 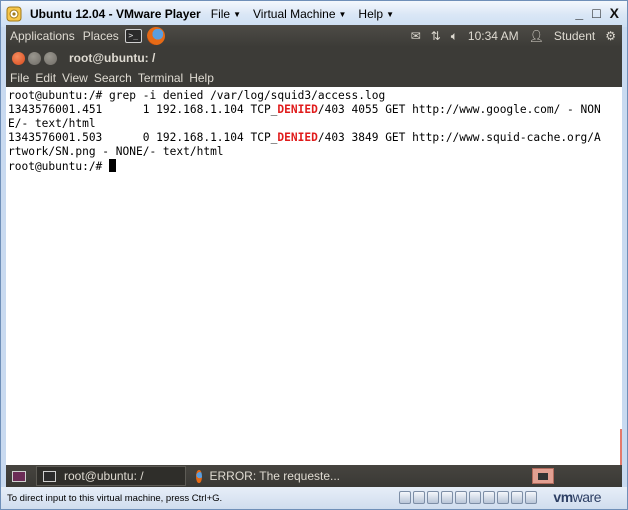 What do you see at coordinates (454, 36) in the screenshot?
I see `volume-icon: 🔈︎` at bounding box center [454, 36].